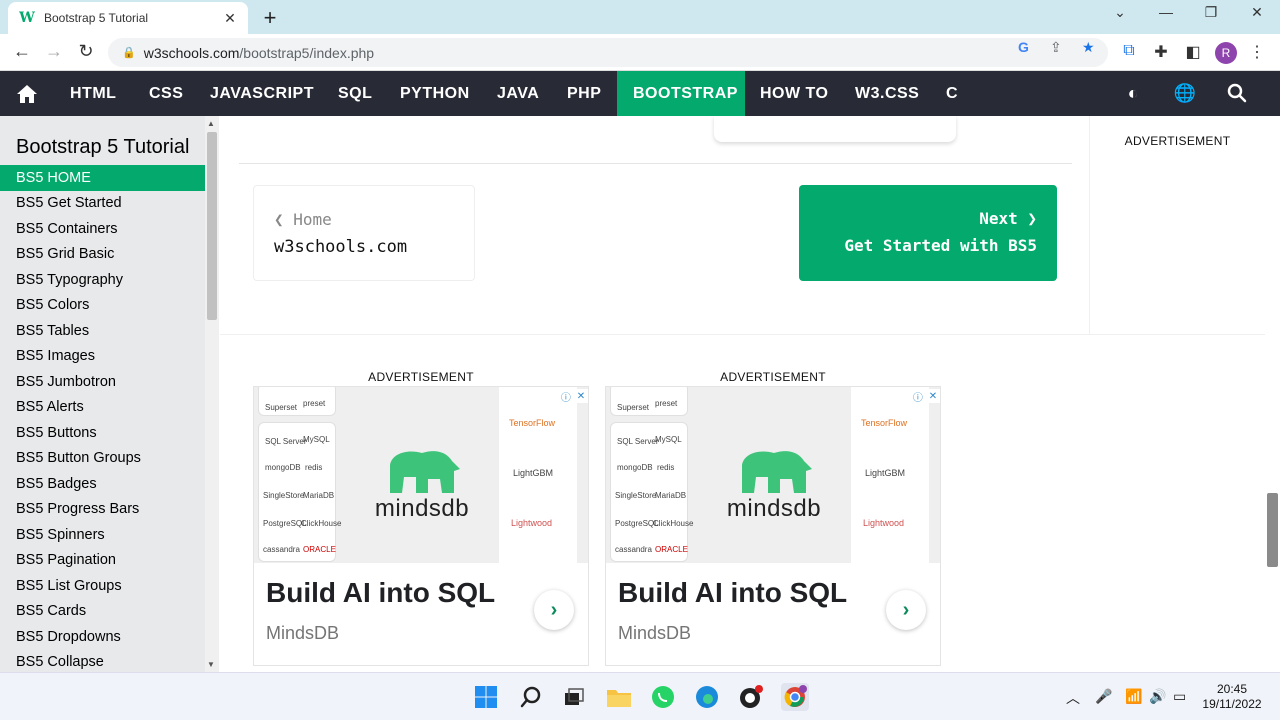 The image size is (1280, 720). What do you see at coordinates (364, 233) in the screenshot?
I see `previous-page-button: ❮ Home w3schools.com` at bounding box center [364, 233].